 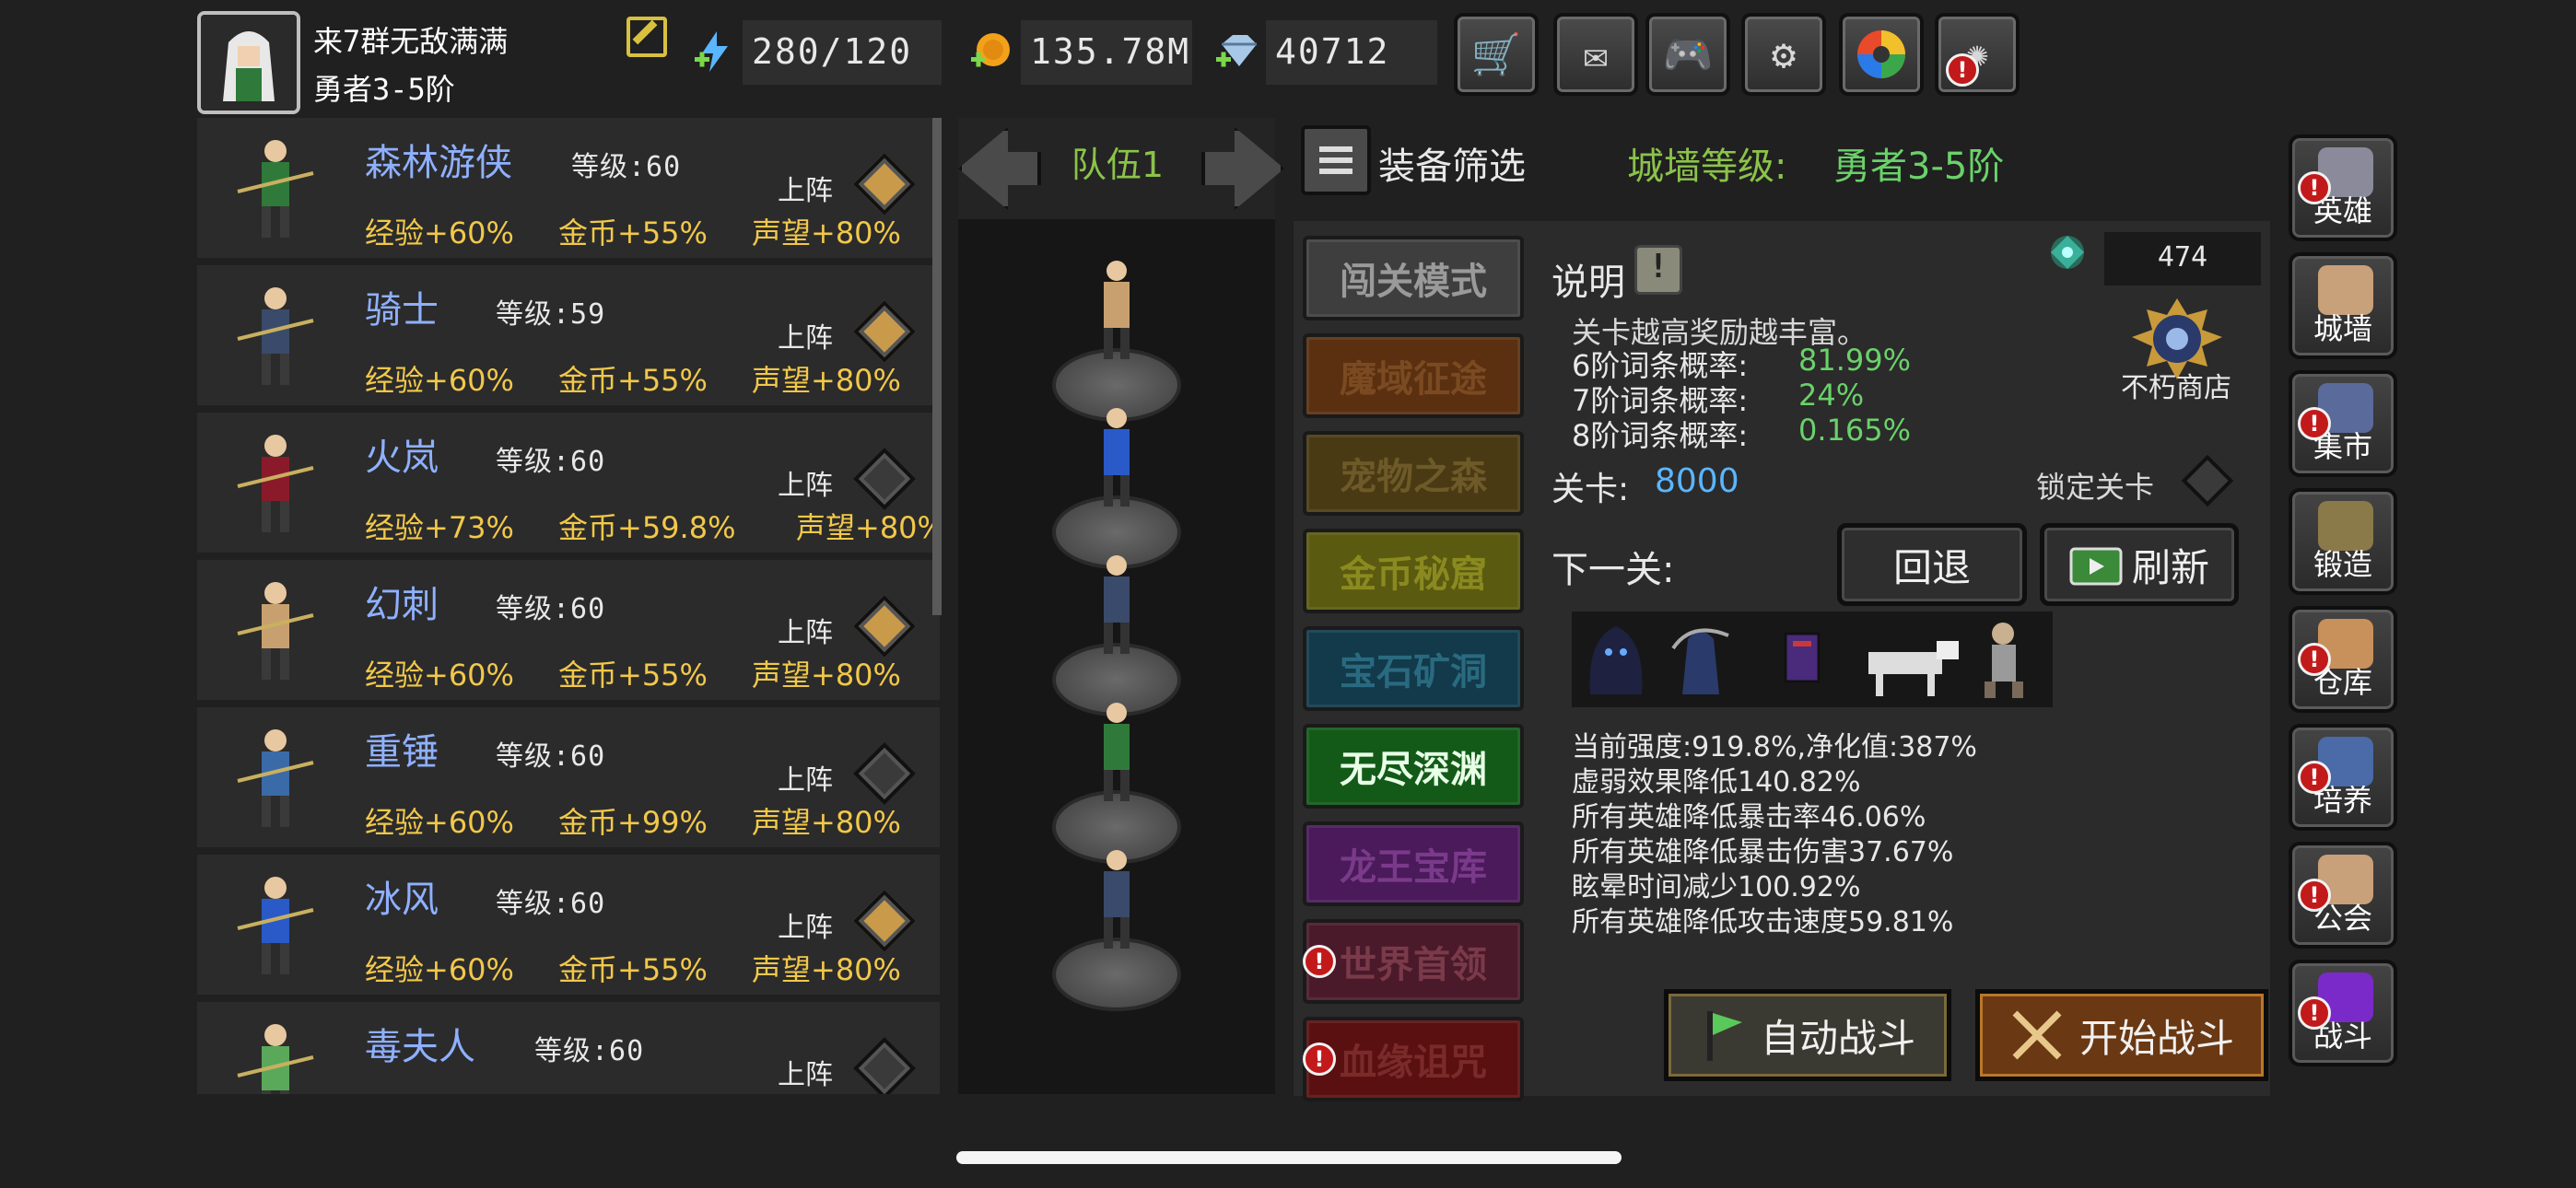 What do you see at coordinates (1236, 51) in the screenshot?
I see `gem-plus-icon` at bounding box center [1236, 51].